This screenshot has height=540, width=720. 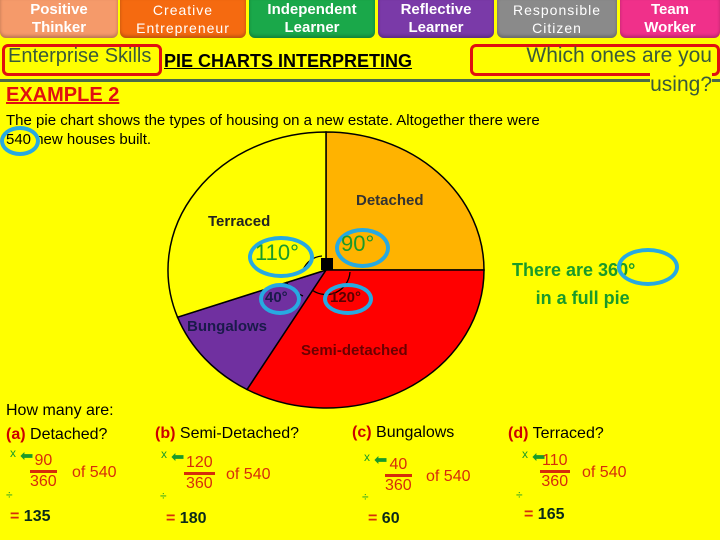 I want to click on tab-positive-thinker: Positive Thinker, so click(x=59, y=19).